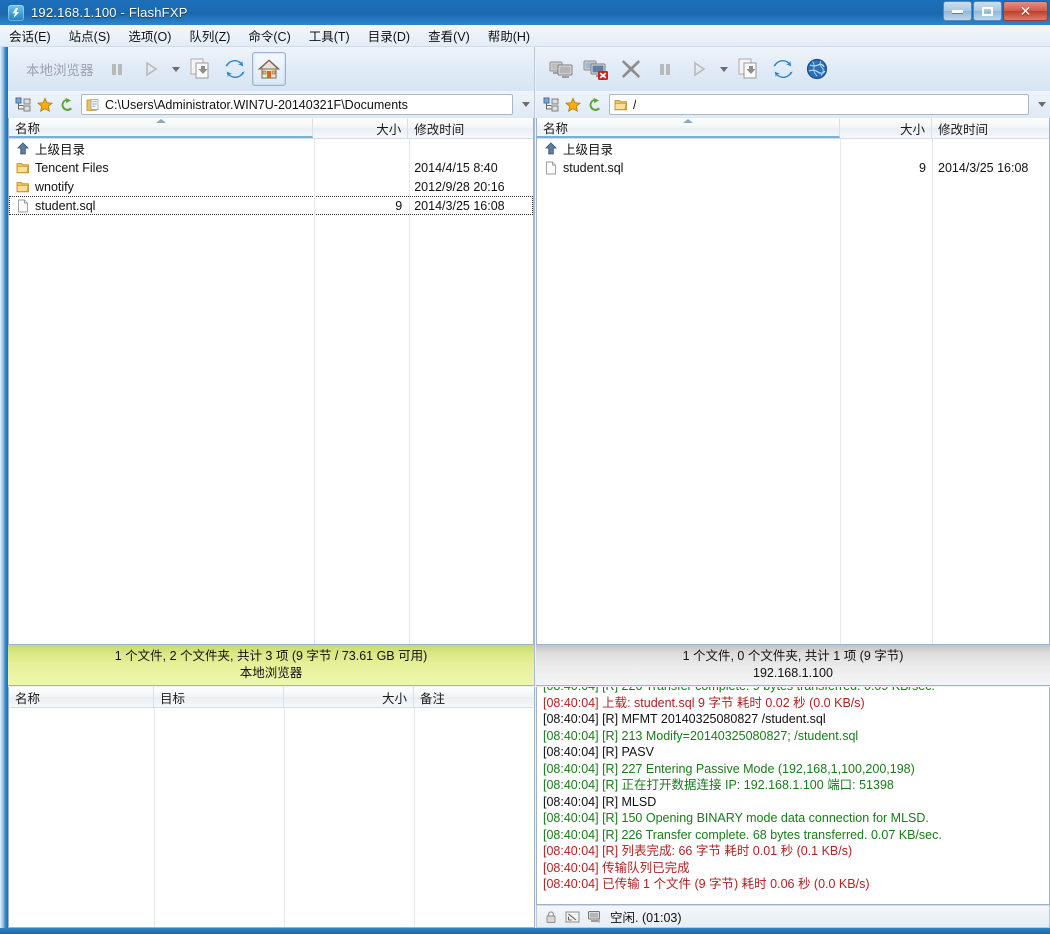 This screenshot has height=934, width=1050. What do you see at coordinates (616, 867) in the screenshot?
I see `log-line: [08:40:04] 传输队列已完成` at bounding box center [616, 867].